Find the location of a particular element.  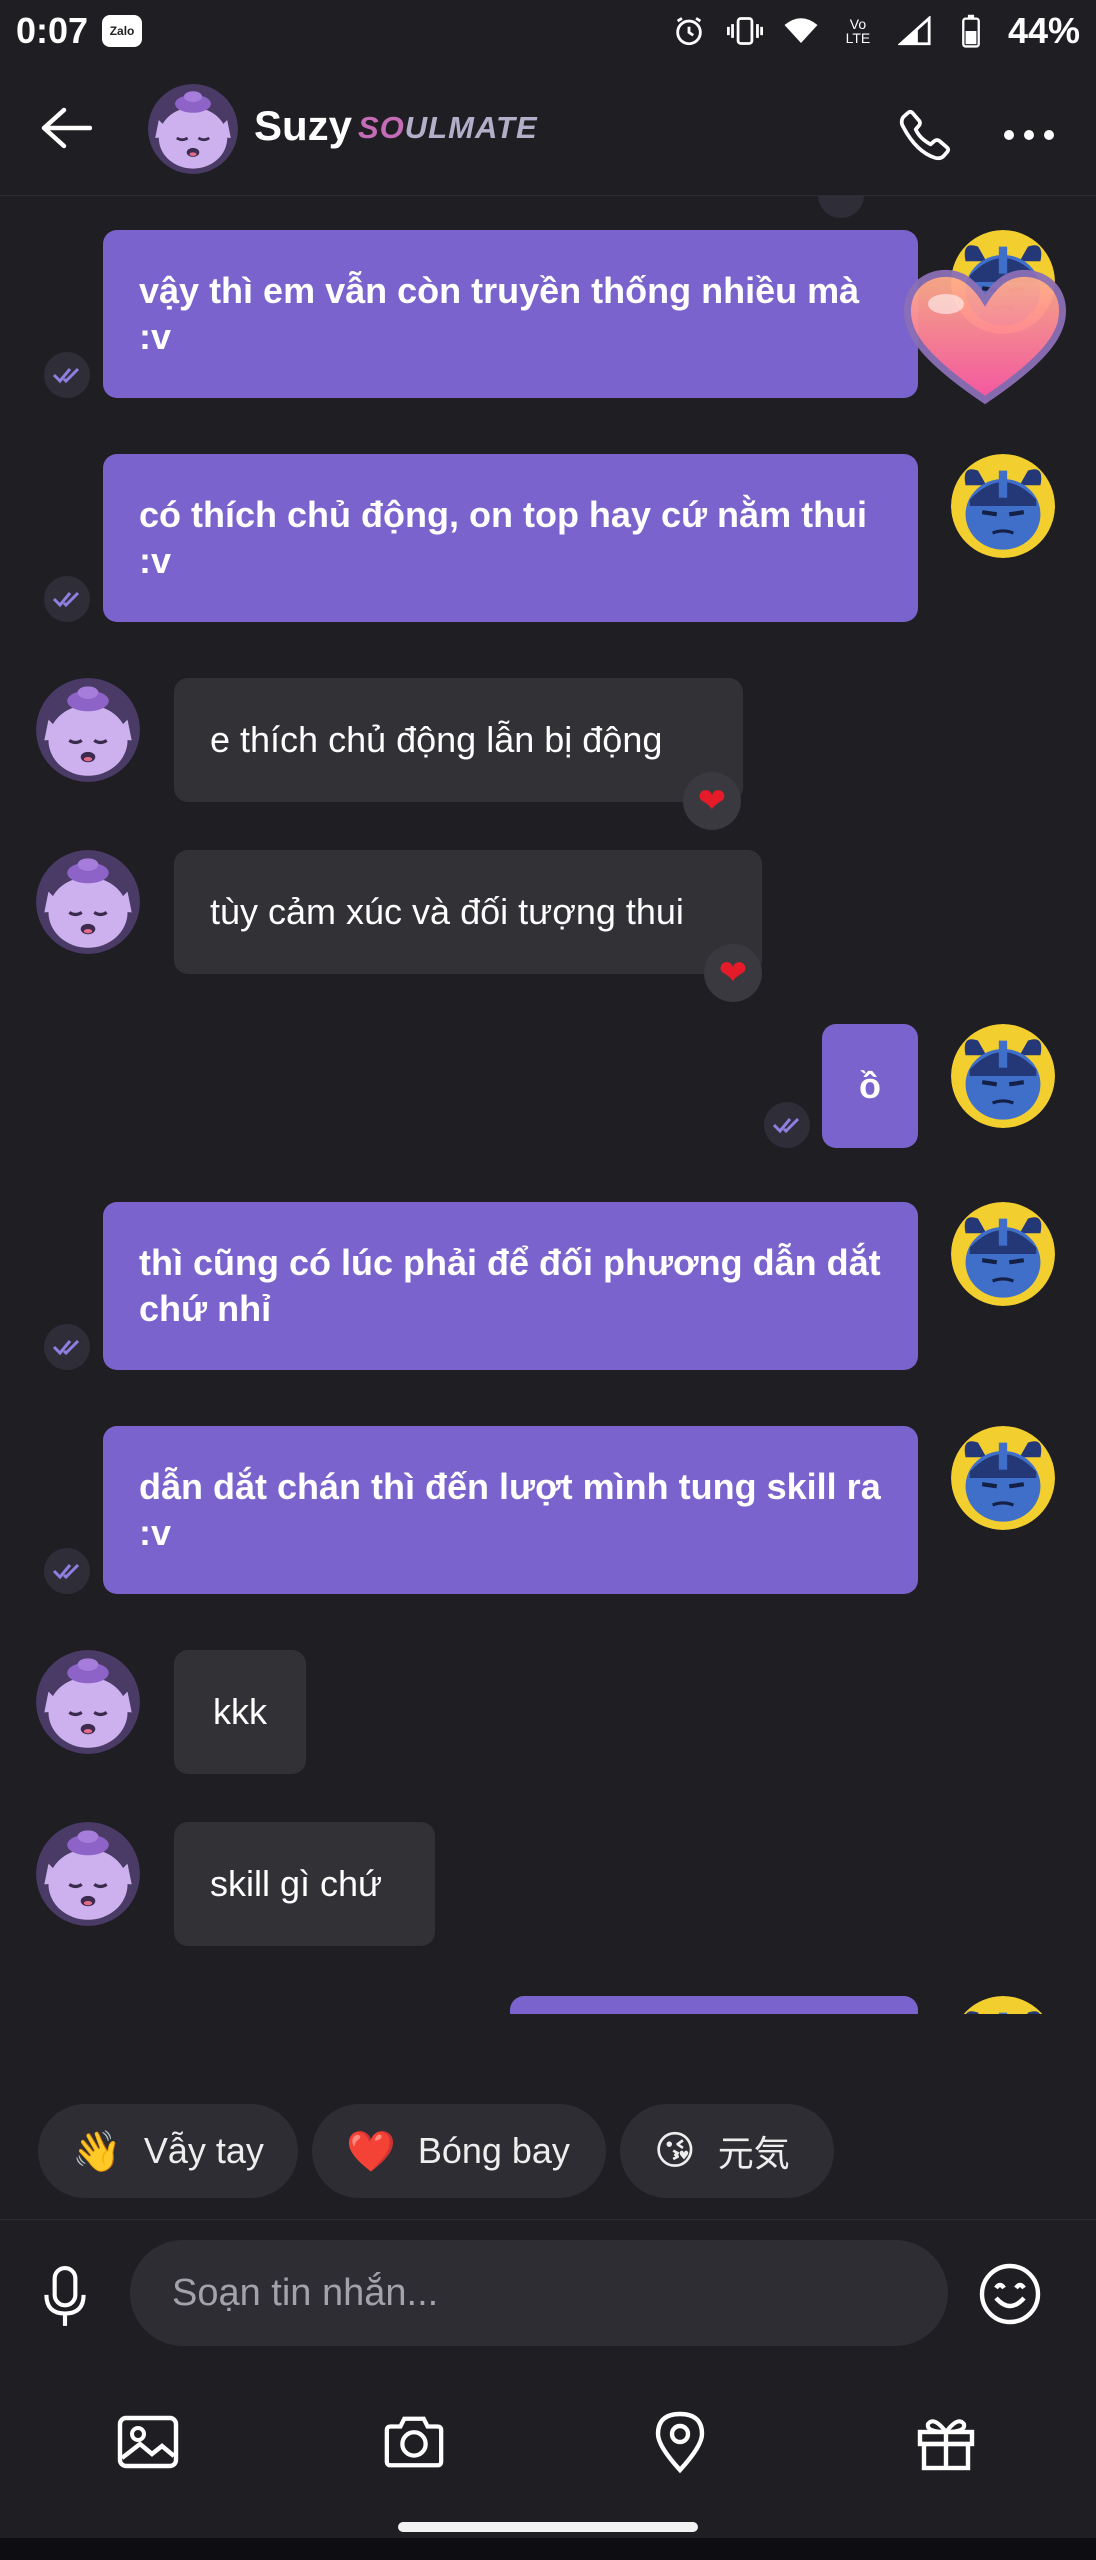

quick-reactions-bar: 👋 Vẫy tay ❤️ Bóng bay 😘 元気 is located at coordinates (548, 2140).